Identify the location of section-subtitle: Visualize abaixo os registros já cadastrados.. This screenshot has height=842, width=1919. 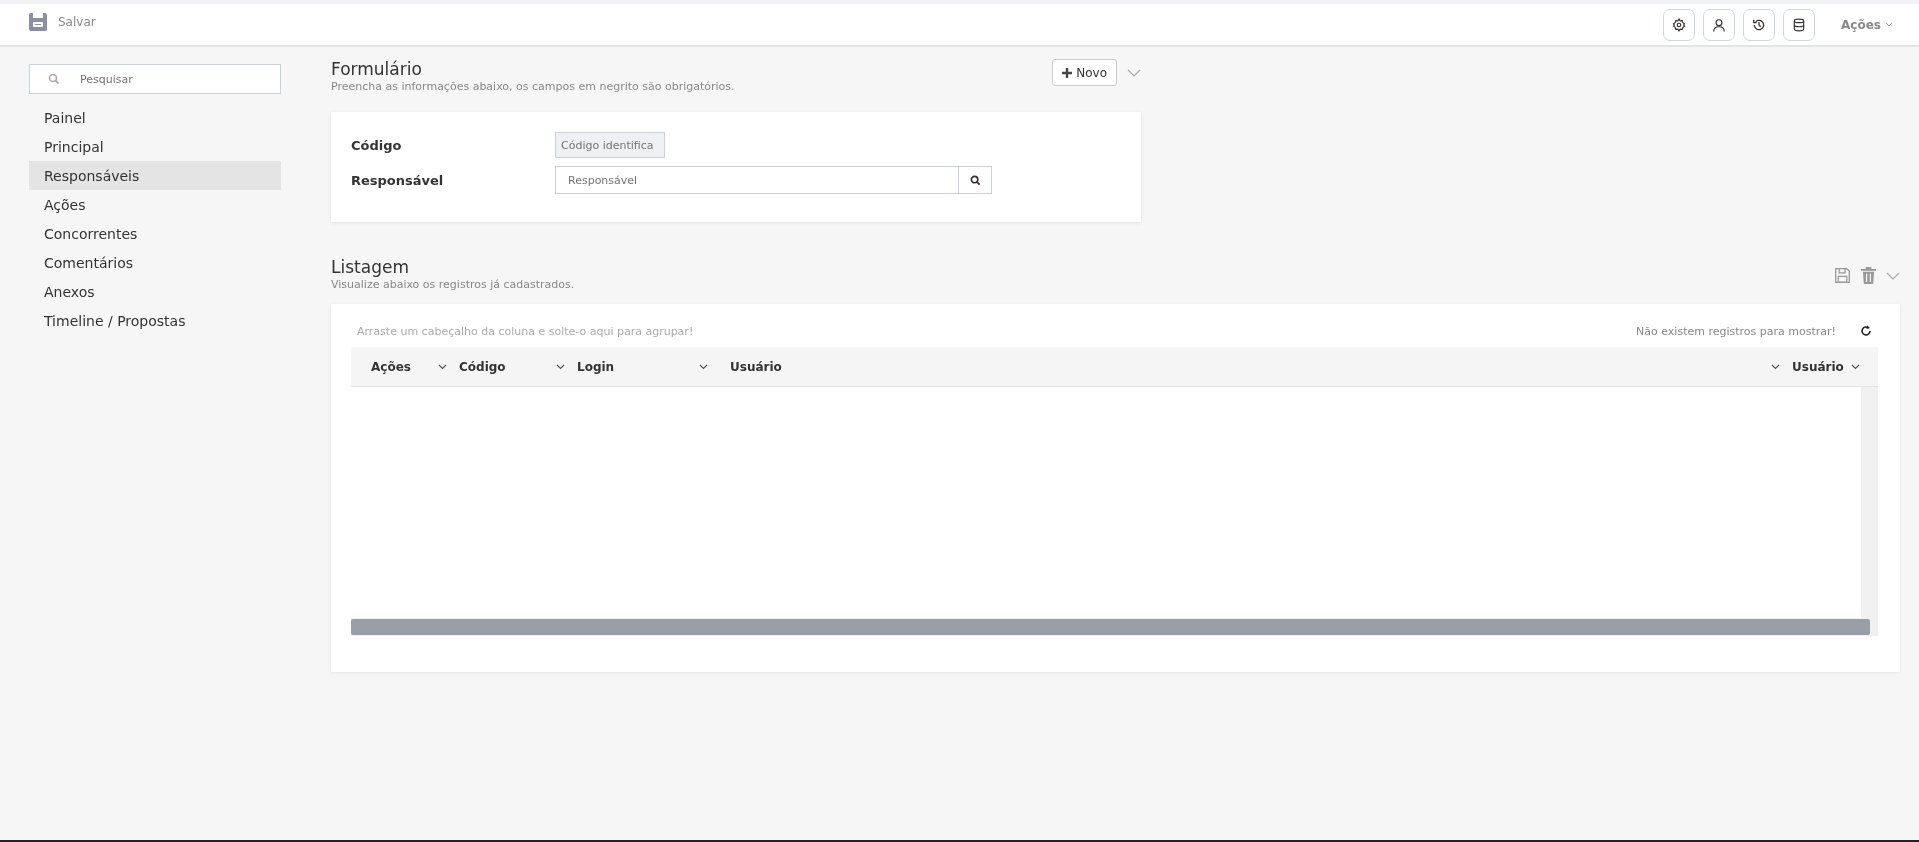
(453, 284).